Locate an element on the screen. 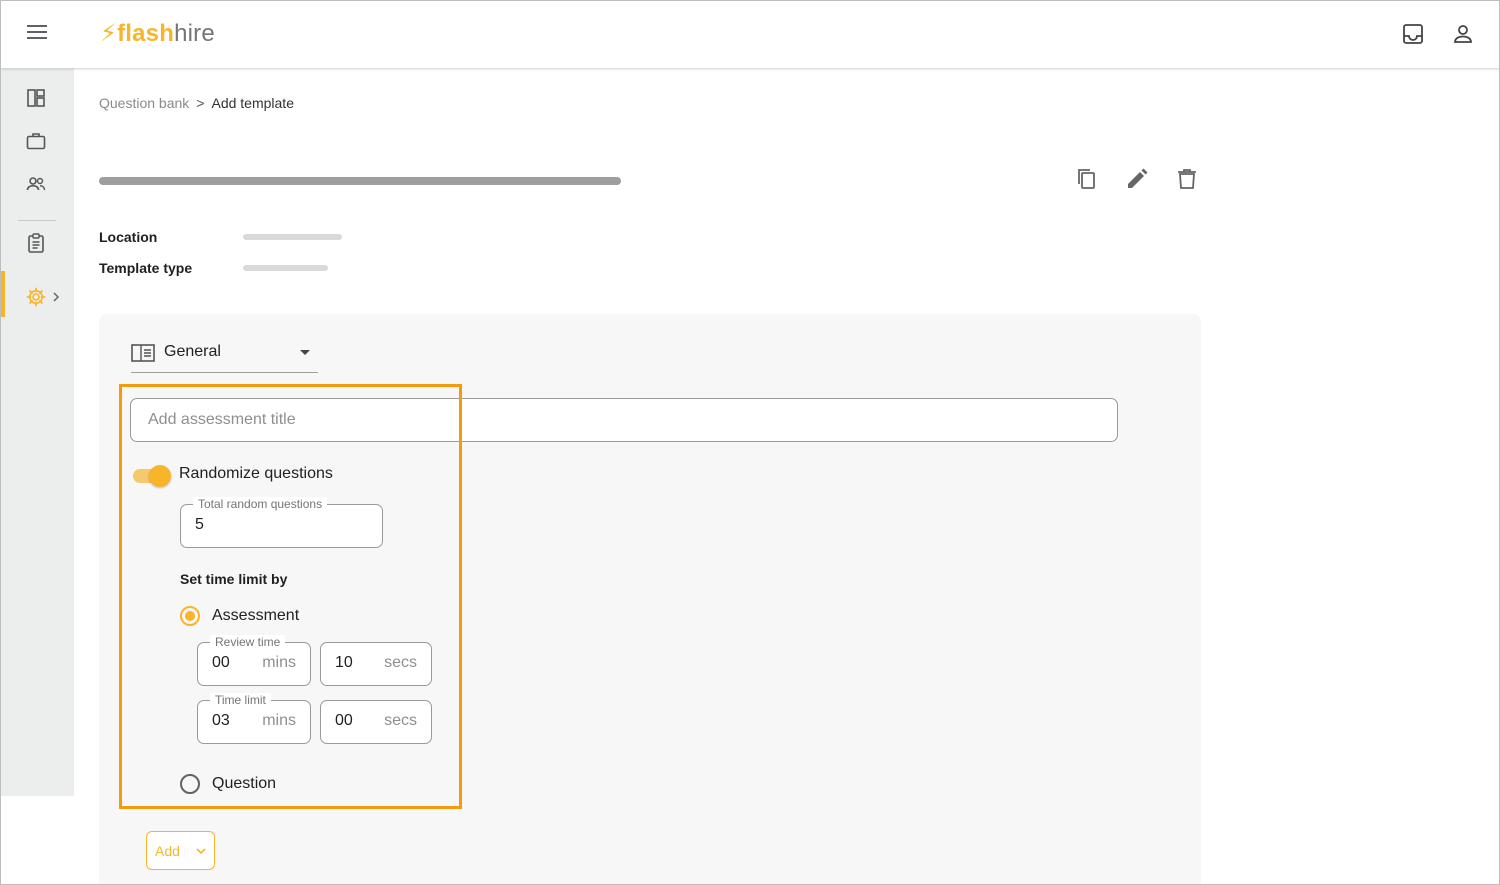 The width and height of the screenshot is (1500, 885). limit-mins-unit: mins is located at coordinates (279, 720).